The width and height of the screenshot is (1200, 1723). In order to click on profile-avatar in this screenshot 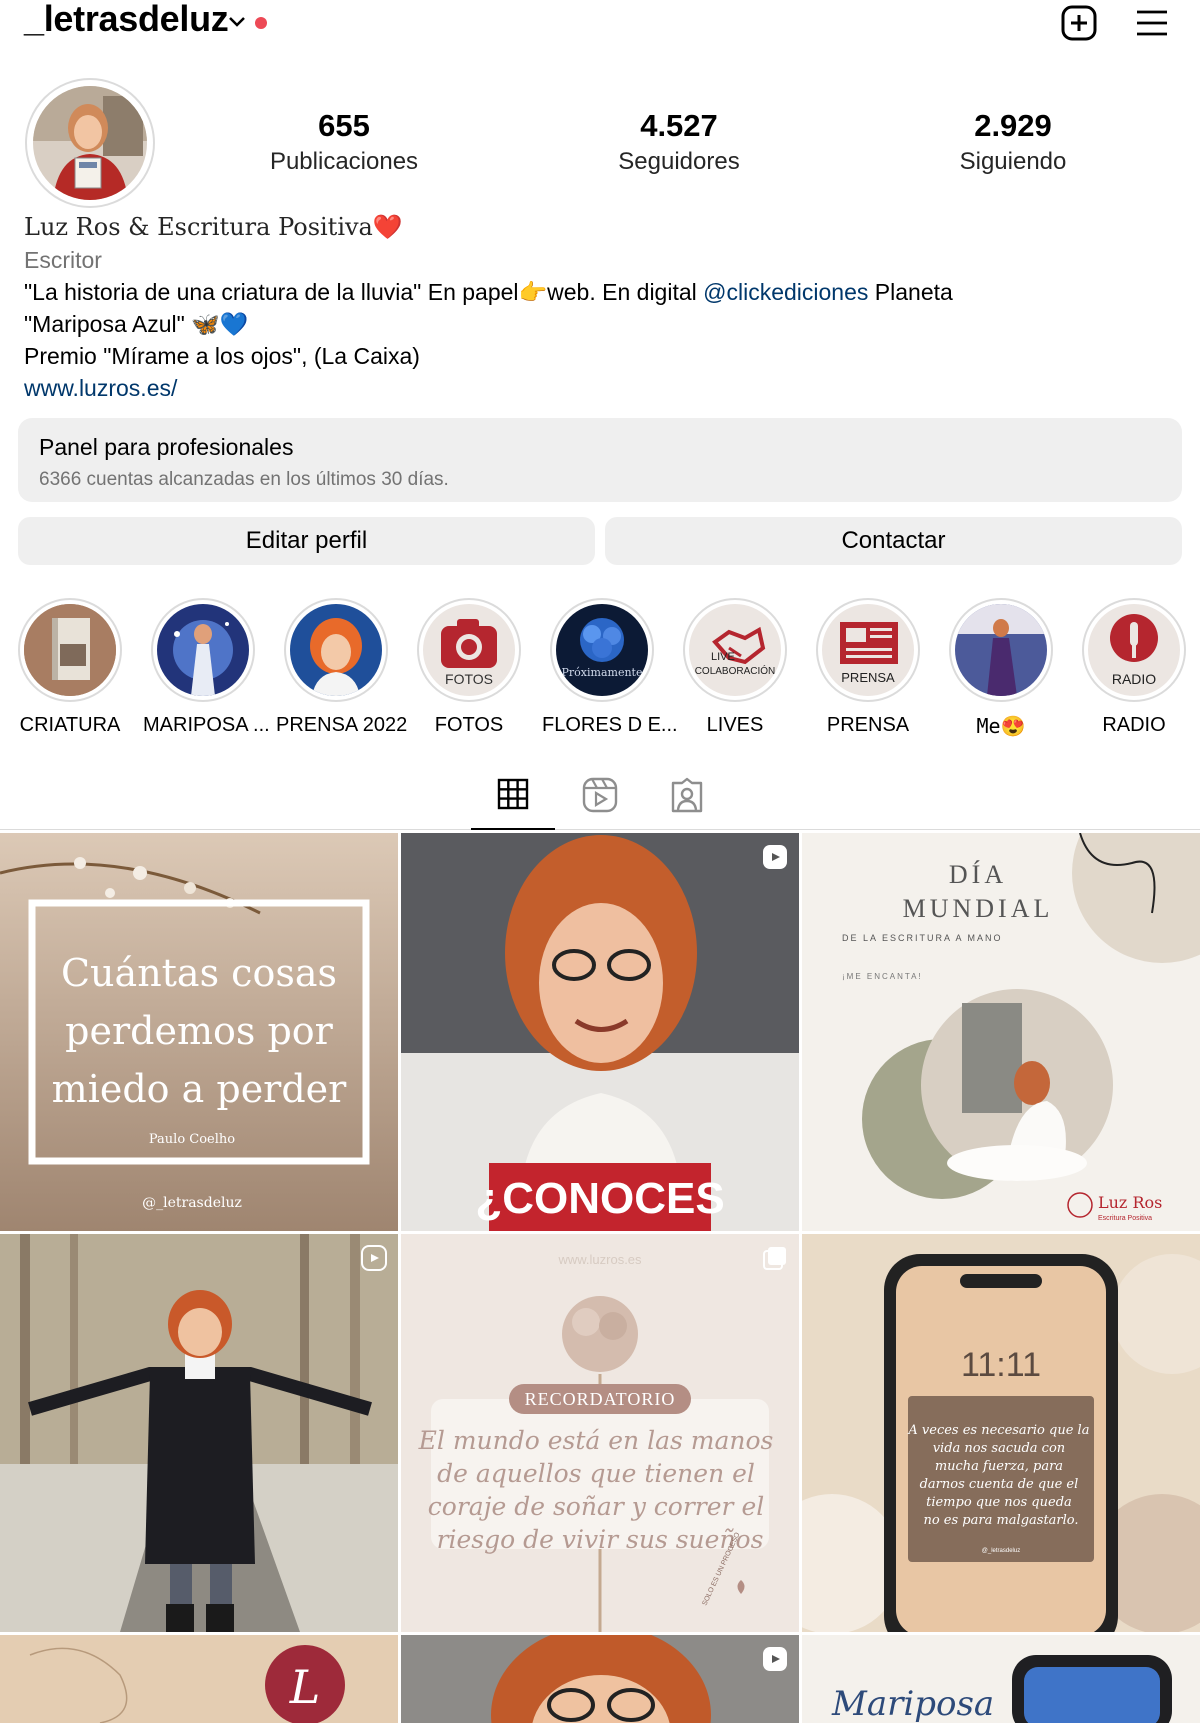, I will do `click(90, 143)`.